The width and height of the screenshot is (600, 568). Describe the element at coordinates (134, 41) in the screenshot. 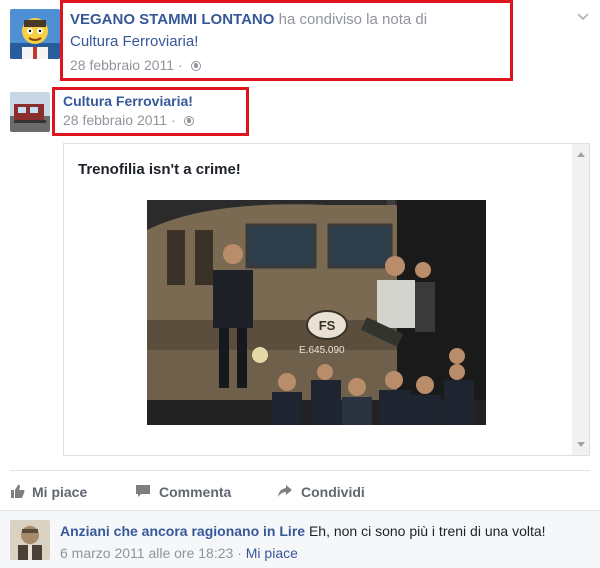

I see `share-target-link: Cultura Ferroviaria!` at that location.